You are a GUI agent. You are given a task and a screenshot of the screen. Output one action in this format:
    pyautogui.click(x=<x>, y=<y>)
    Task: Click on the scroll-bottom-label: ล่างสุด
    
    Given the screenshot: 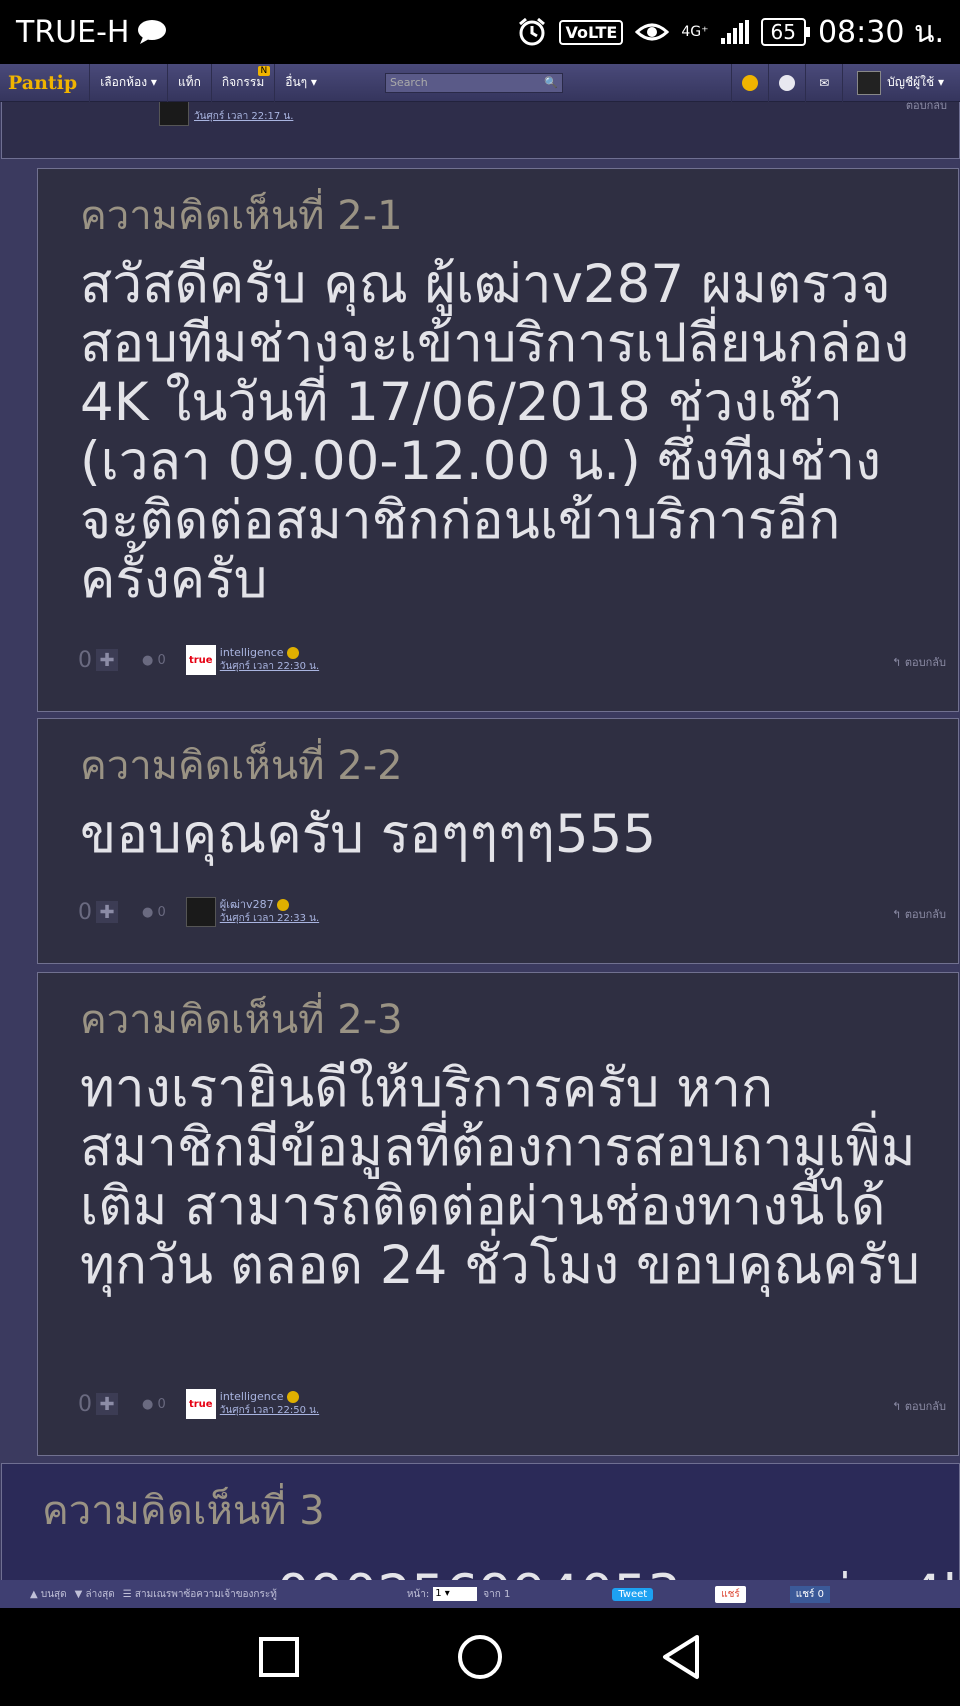 What is the action you would take?
    pyautogui.click(x=100, y=1594)
    